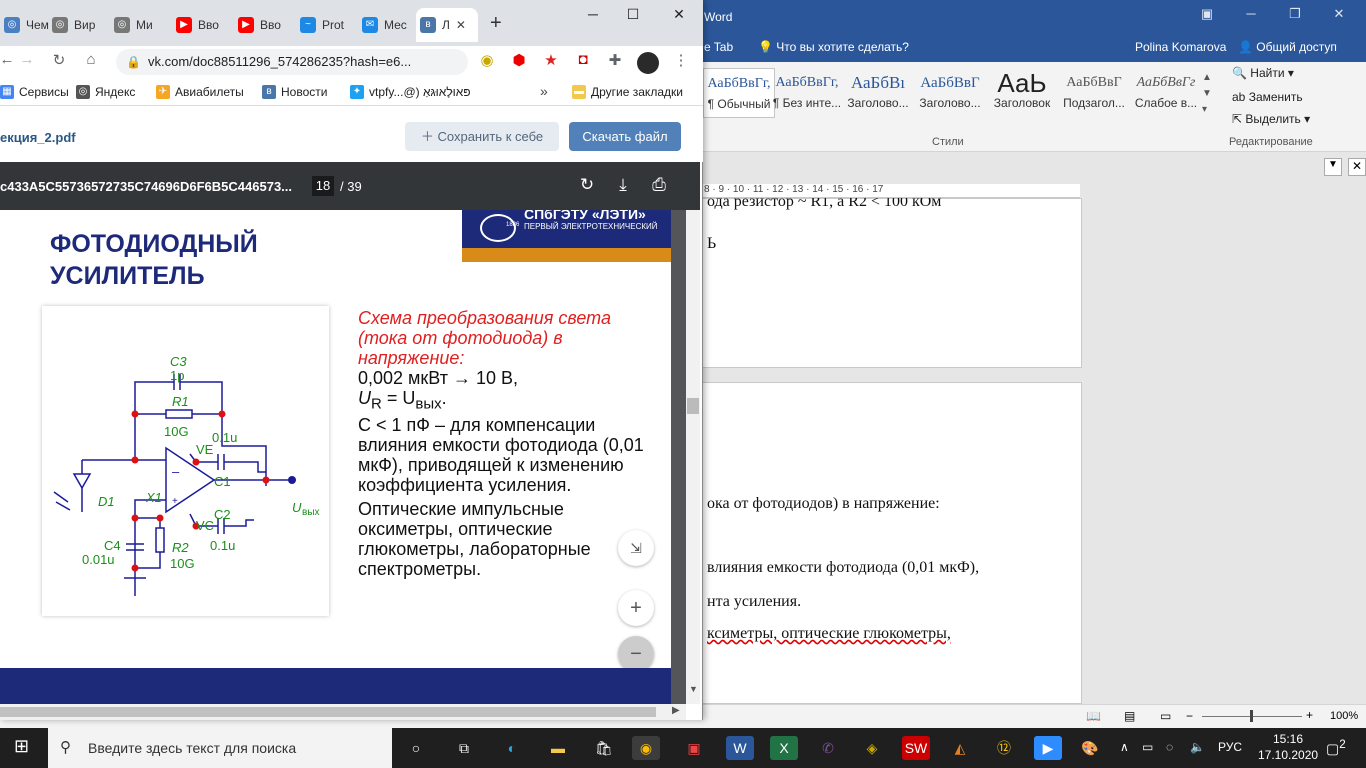 The height and width of the screenshot is (768, 1366). I want to click on network-icon: ▭, so click(1147, 747).